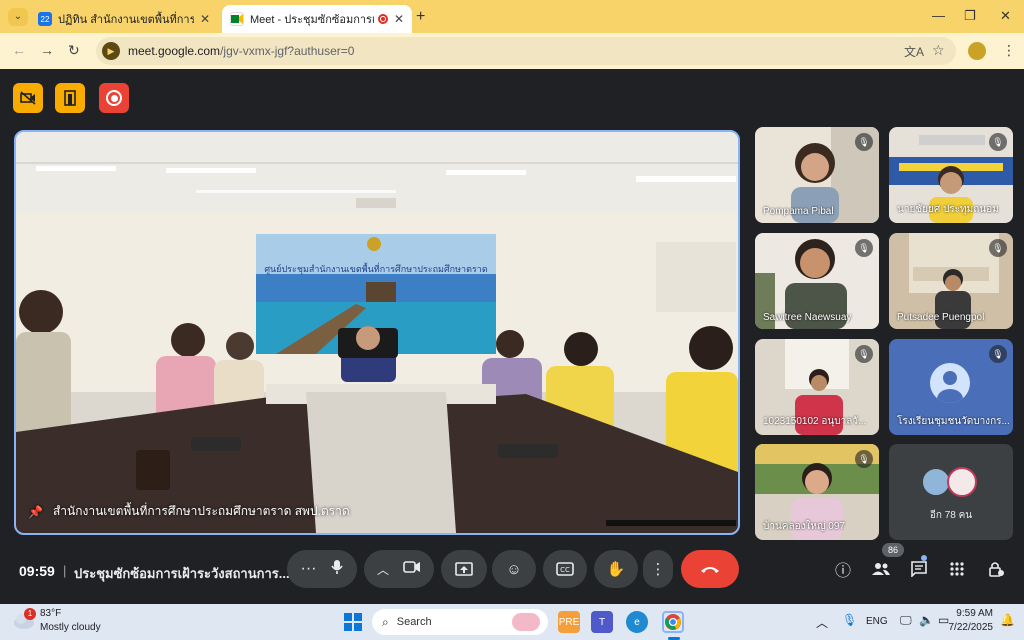 This screenshot has width=1024, height=640. I want to click on activities-icon, so click(957, 569).